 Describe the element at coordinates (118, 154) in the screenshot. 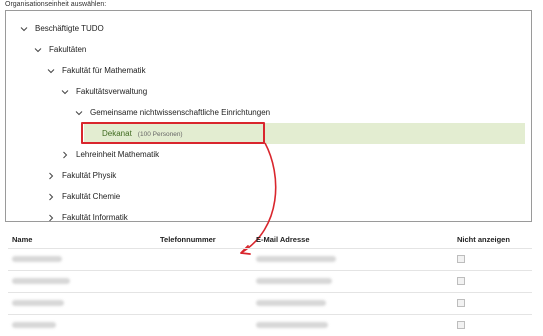

I see `tree-node-label: Lehreinheit Mathematik` at that location.